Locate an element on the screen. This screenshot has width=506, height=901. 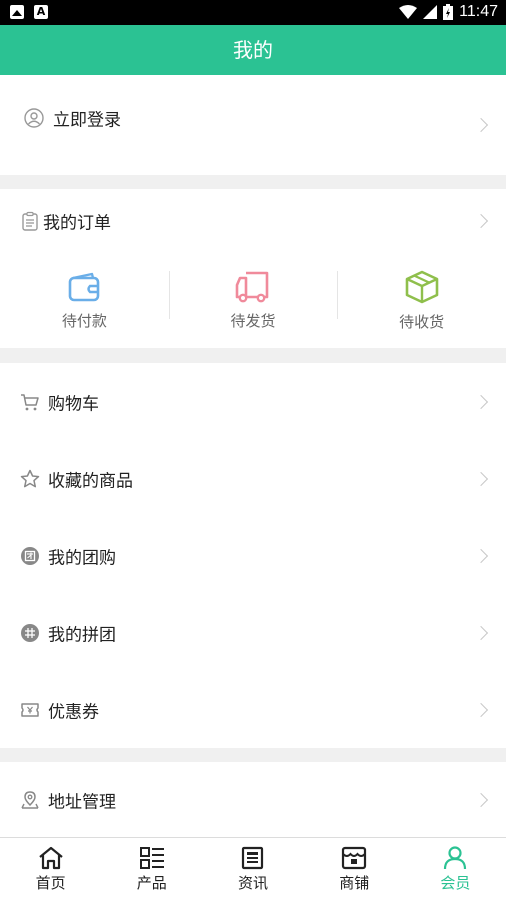
order-status-bar: 待付款 待发货 待收货 is located at coordinates (253, 300).